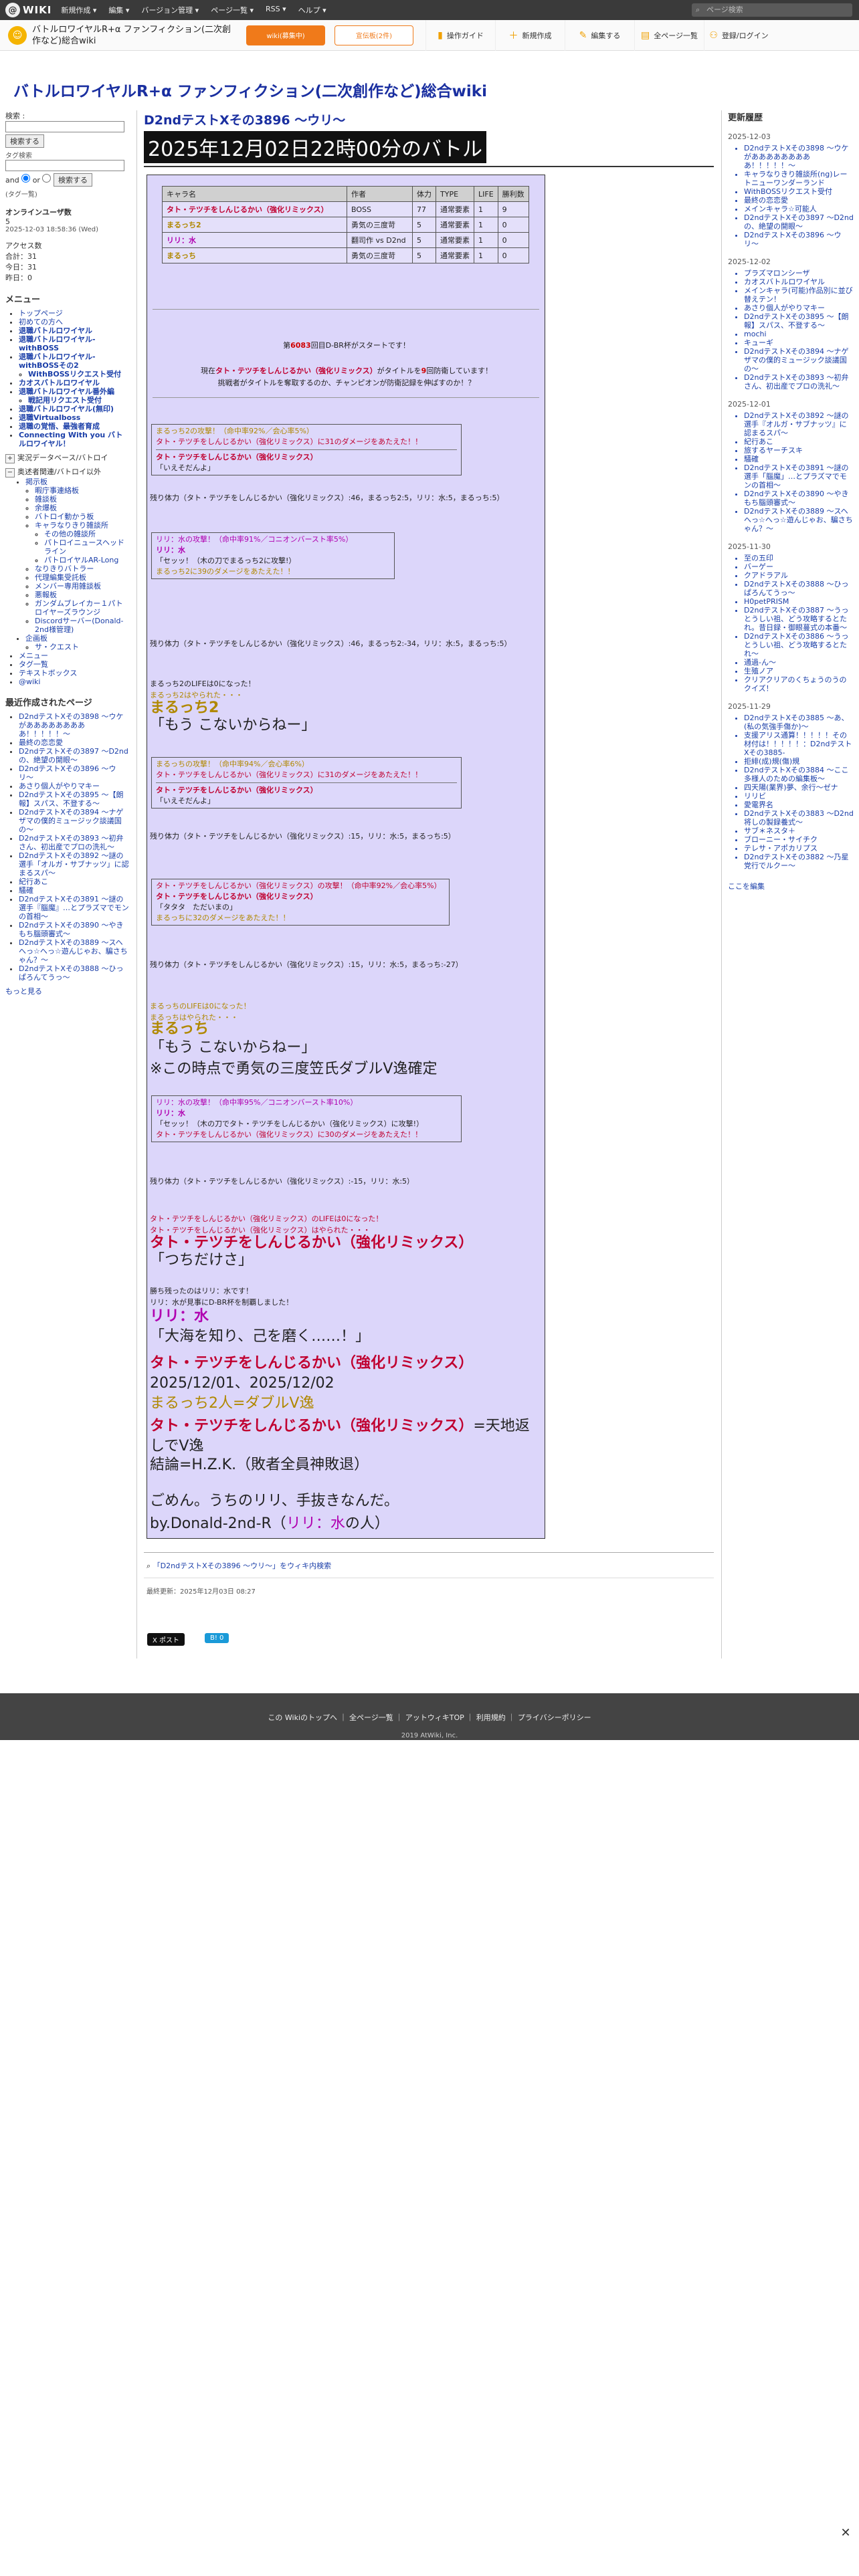  I want to click on more-link: もっと見る, so click(23, 992).